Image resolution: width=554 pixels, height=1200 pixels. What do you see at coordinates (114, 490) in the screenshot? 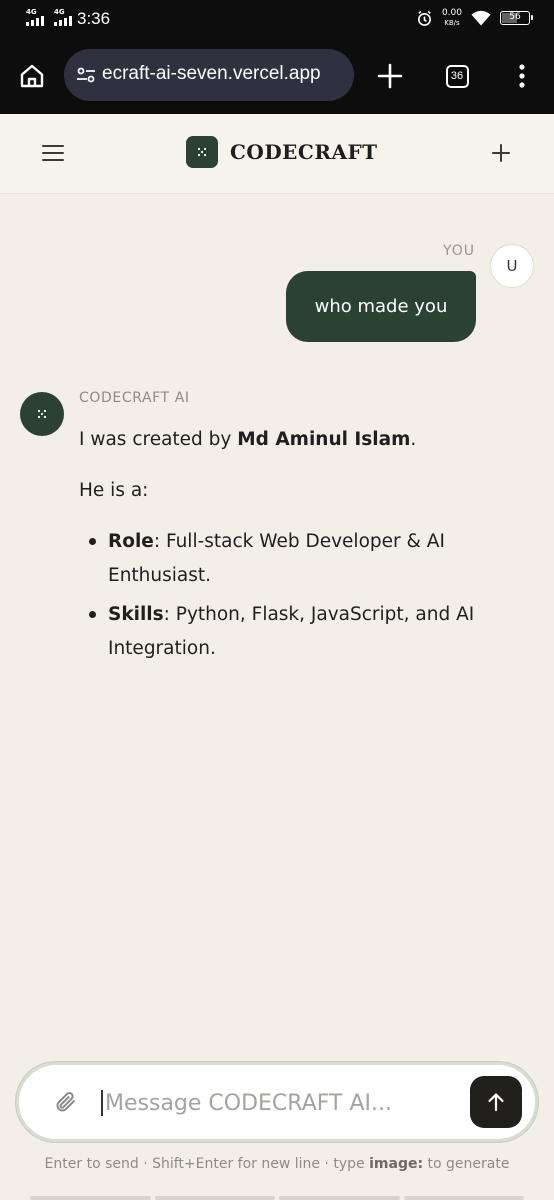
I see `assistant-he-is: He is a:` at bounding box center [114, 490].